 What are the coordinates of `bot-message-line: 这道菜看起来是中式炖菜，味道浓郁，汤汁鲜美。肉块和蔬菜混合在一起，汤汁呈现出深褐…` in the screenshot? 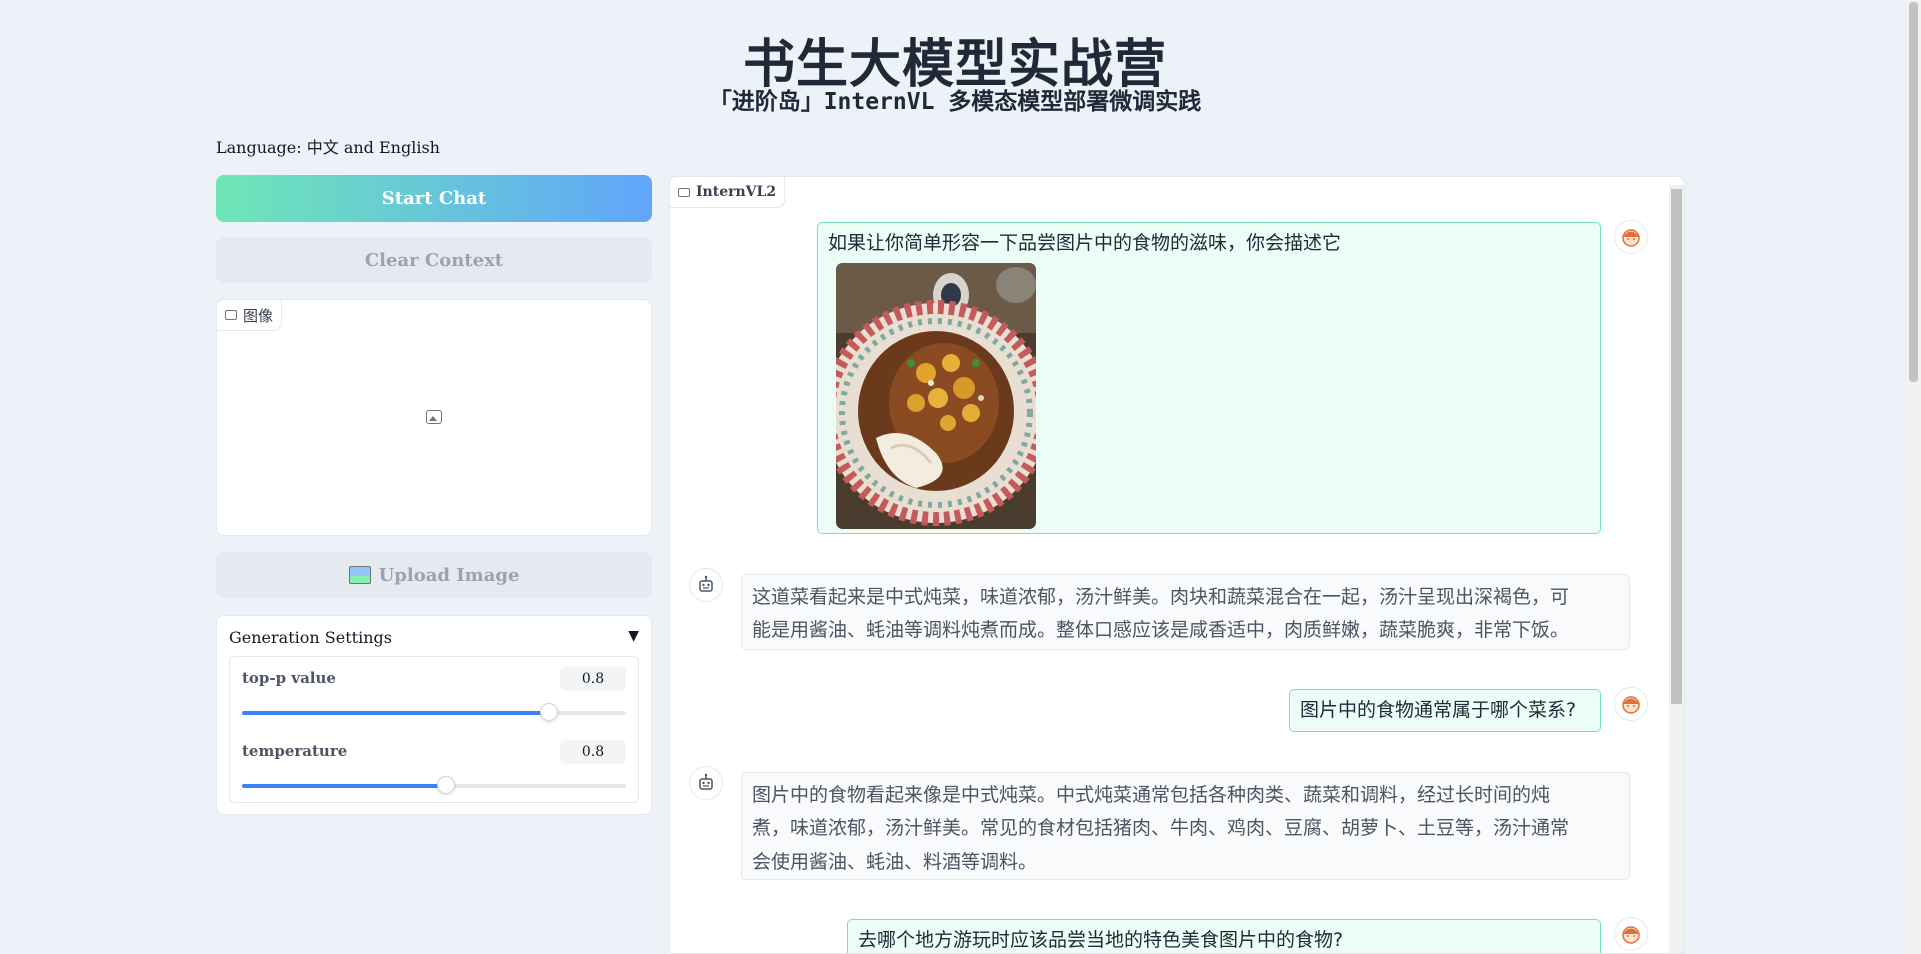 It's located at (1161, 597).